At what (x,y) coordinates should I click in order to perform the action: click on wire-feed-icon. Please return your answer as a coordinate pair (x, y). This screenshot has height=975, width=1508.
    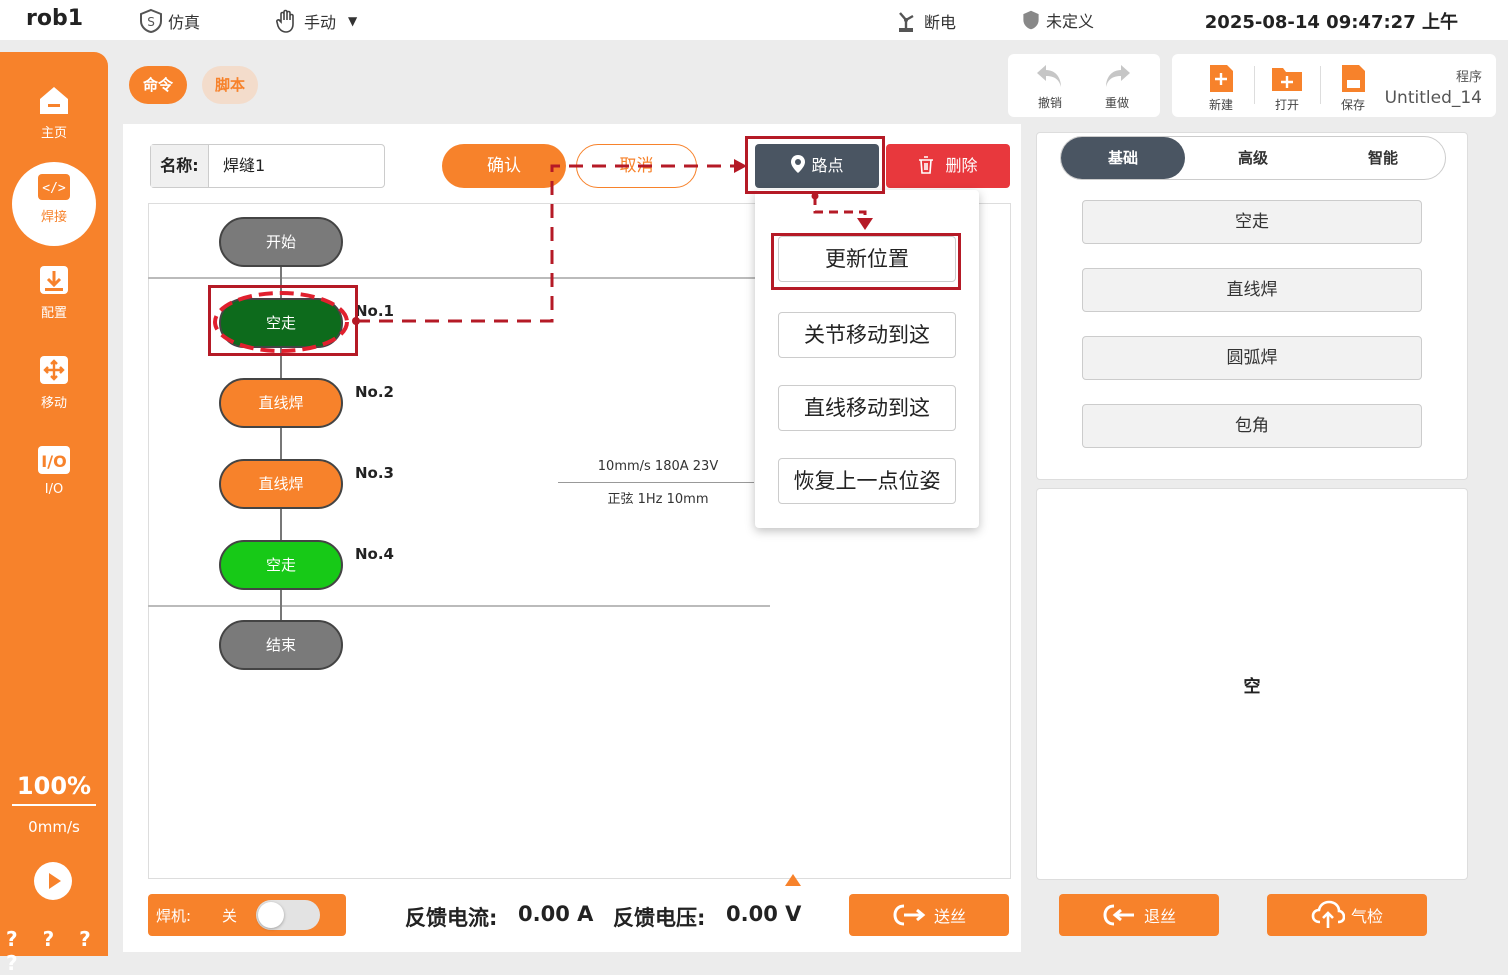
    Looking at the image, I should click on (909, 915).